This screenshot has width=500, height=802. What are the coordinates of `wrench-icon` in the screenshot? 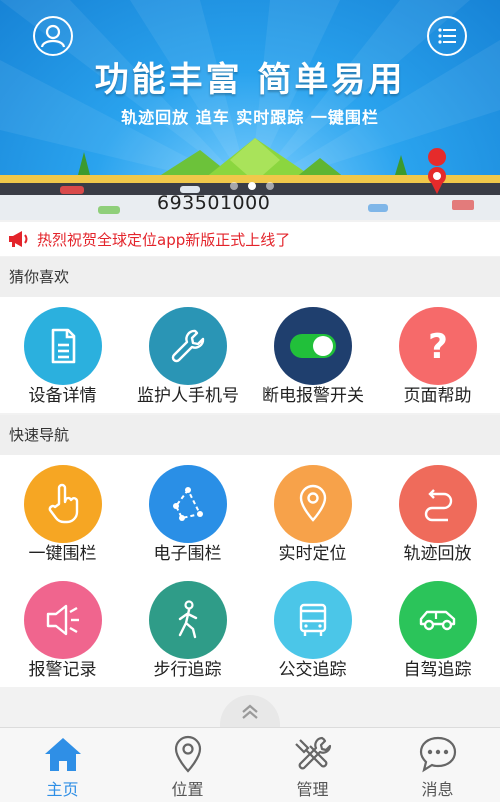 It's located at (188, 346).